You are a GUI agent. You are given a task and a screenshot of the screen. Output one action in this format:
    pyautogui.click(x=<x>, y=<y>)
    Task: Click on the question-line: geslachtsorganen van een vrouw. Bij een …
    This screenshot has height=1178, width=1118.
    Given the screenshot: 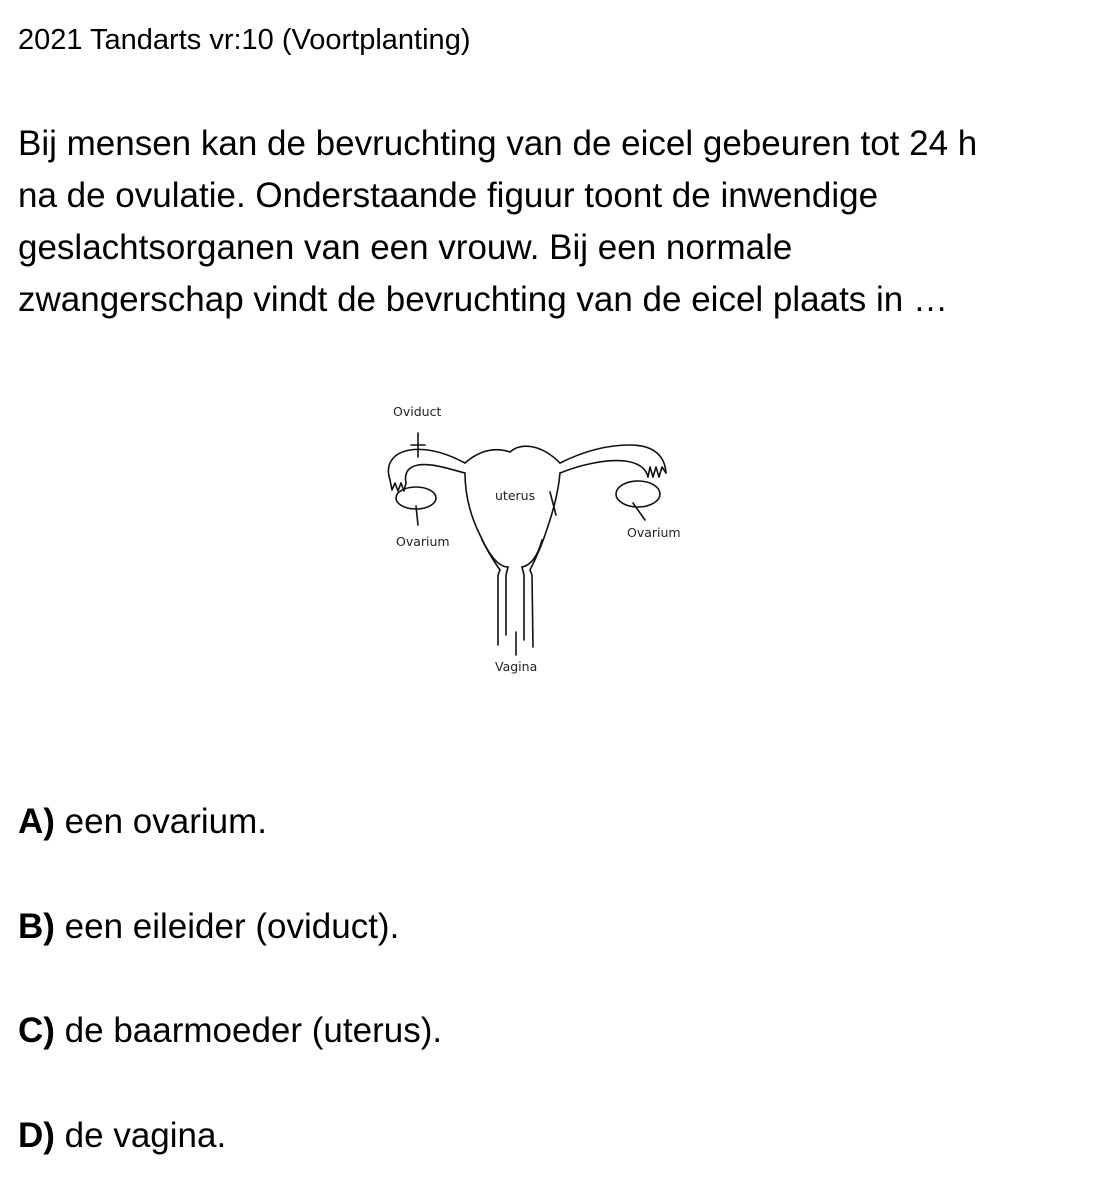 What is the action you would take?
    pyautogui.click(x=405, y=247)
    